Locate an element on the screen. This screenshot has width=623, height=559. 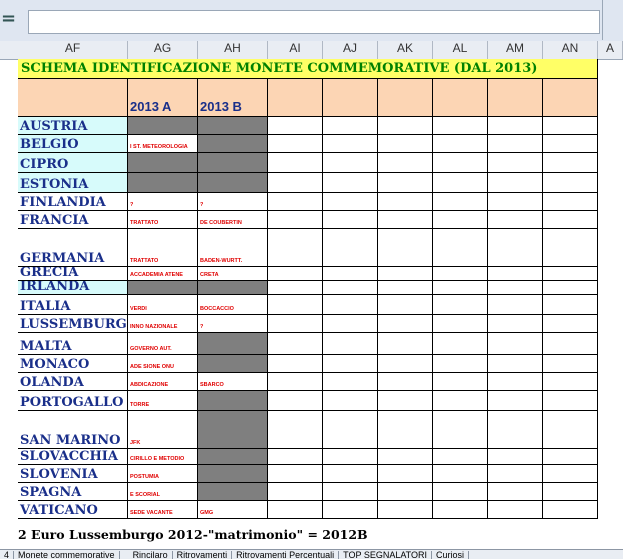
coin-b-cell: BOCCACCIO is located at coordinates (233, 305).